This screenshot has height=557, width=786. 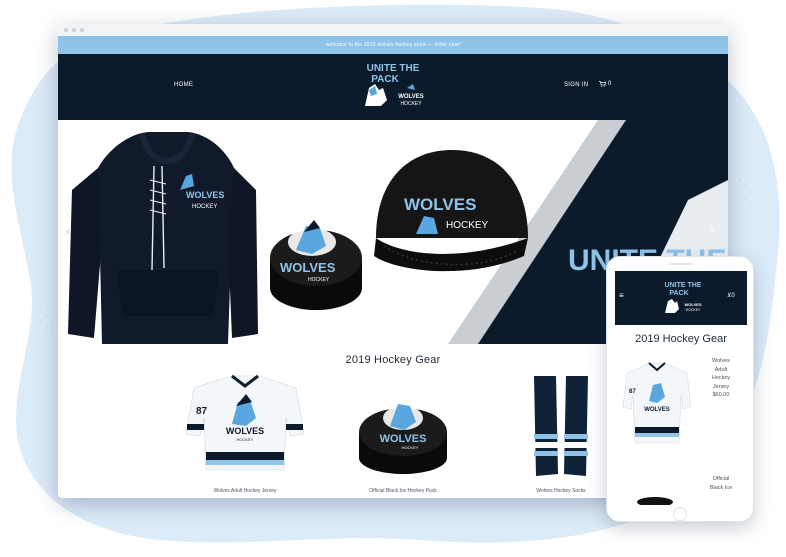 I want to click on phone-home-button, so click(x=680, y=514).